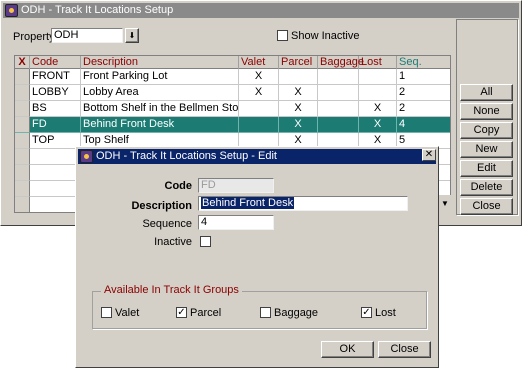  Describe the element at coordinates (178, 186) in the screenshot. I see `code-label: Code` at that location.